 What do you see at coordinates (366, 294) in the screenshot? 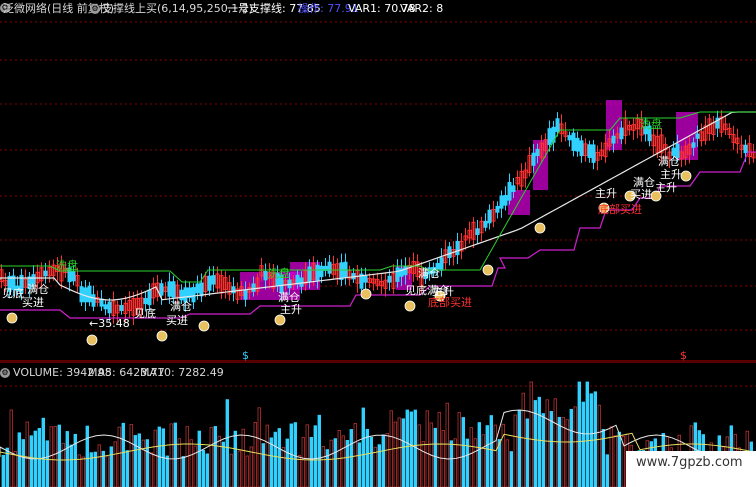
I see `coin-marker-icon` at bounding box center [366, 294].